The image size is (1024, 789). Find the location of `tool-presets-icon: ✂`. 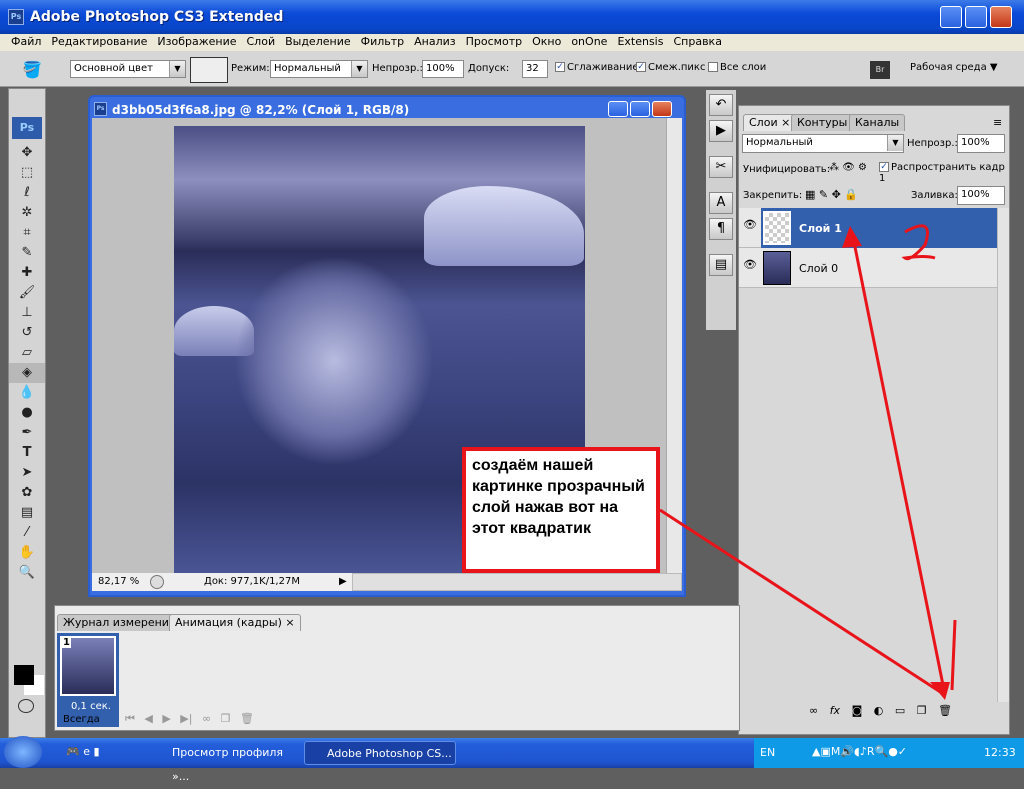

tool-presets-icon: ✂ is located at coordinates (721, 167).